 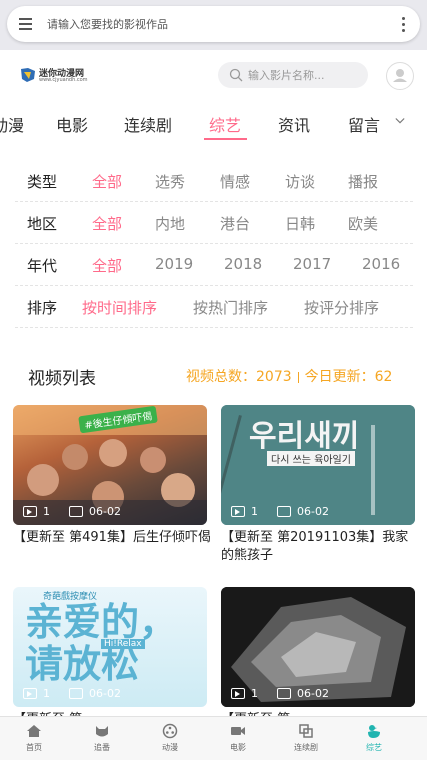 I want to click on filter-option: 选秀, so click(x=170, y=181).